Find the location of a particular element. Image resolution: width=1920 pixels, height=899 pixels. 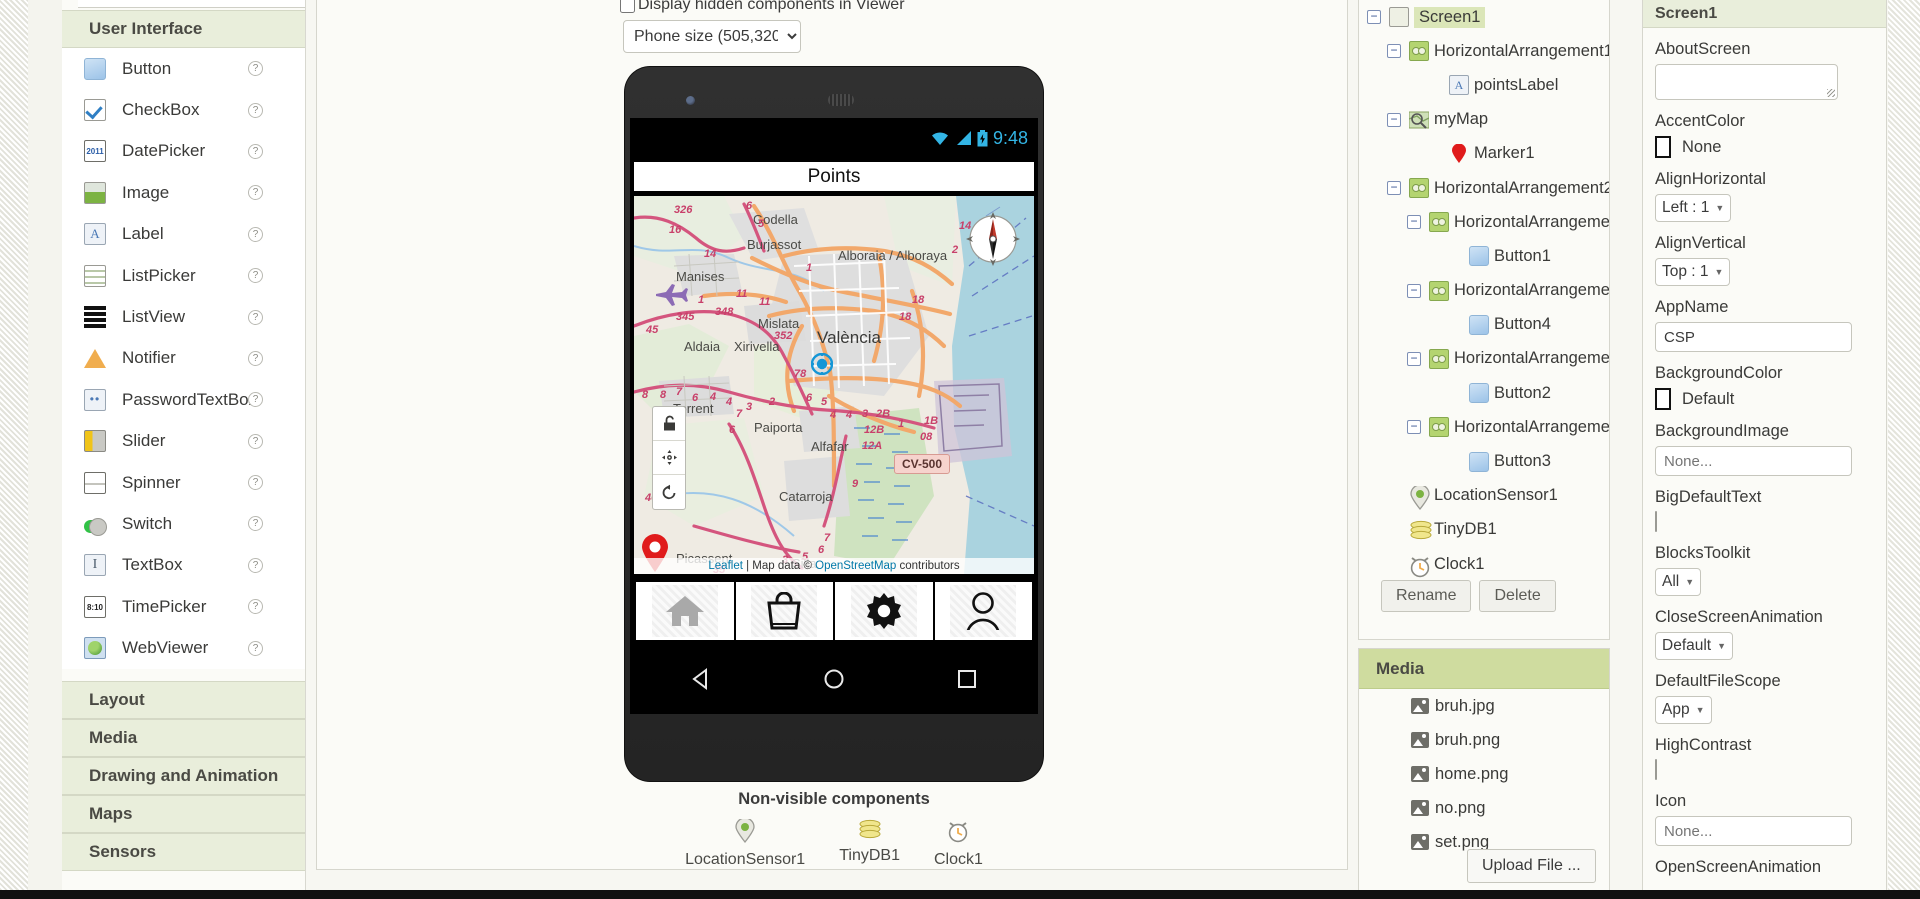

home-circle-icon is located at coordinates (834, 679).